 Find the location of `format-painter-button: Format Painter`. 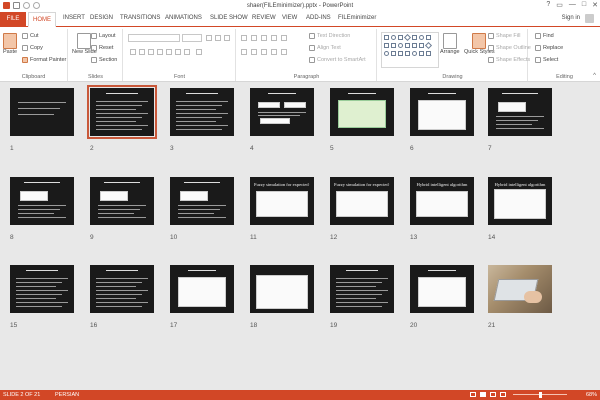

format-painter-button: Format Painter is located at coordinates (44, 60).